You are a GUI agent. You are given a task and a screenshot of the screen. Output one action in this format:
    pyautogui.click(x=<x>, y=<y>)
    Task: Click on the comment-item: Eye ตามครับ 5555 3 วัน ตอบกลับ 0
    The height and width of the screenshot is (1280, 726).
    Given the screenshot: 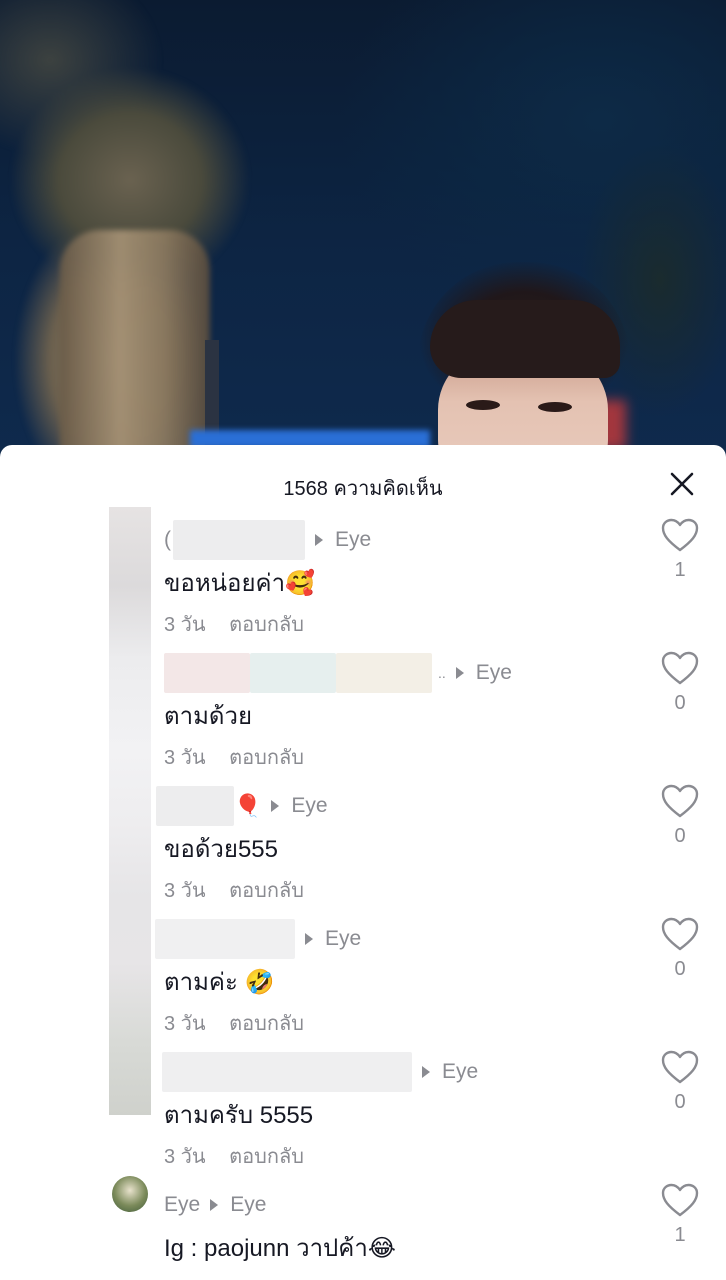 What is the action you would take?
    pyautogui.click(x=363, y=1120)
    